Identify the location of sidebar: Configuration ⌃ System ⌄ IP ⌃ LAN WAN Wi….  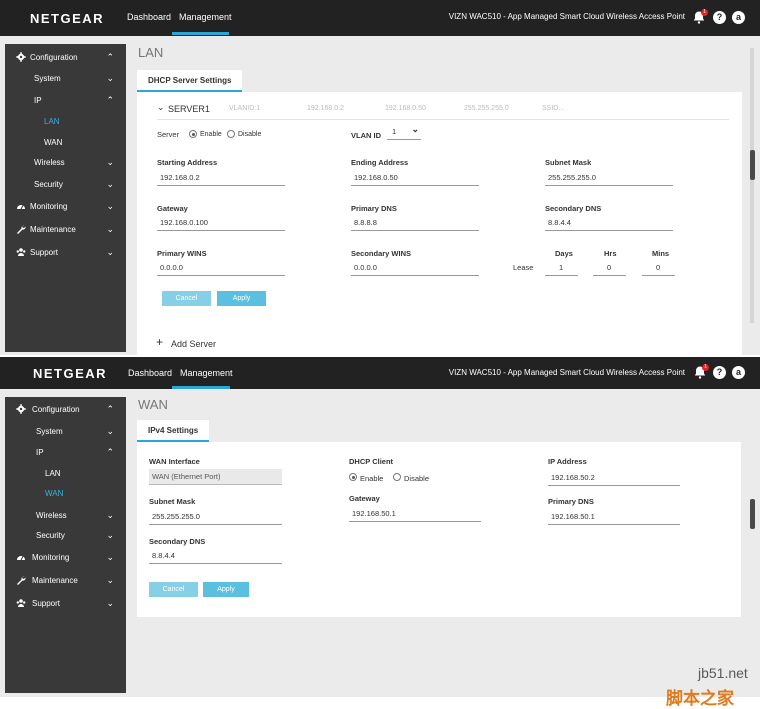
(65, 545).